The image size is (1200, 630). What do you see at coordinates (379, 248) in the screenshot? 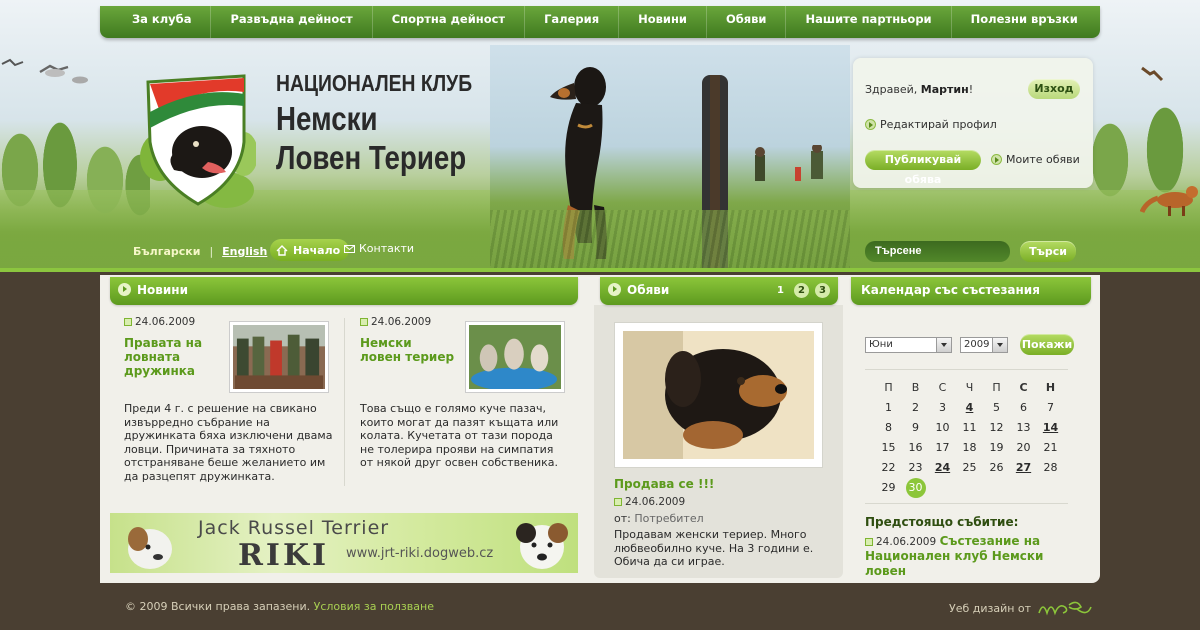
I see `contacts-link: Контакти` at bounding box center [379, 248].